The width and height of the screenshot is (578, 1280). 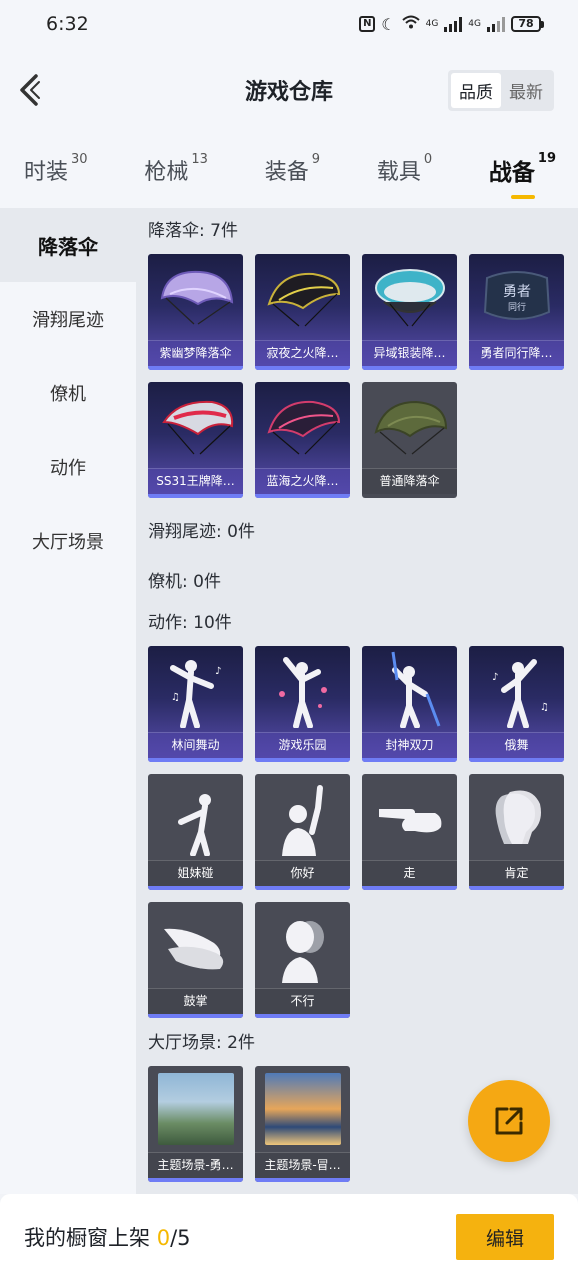 What do you see at coordinates (195, 817) in the screenshot?
I see `figure-icon` at bounding box center [195, 817].